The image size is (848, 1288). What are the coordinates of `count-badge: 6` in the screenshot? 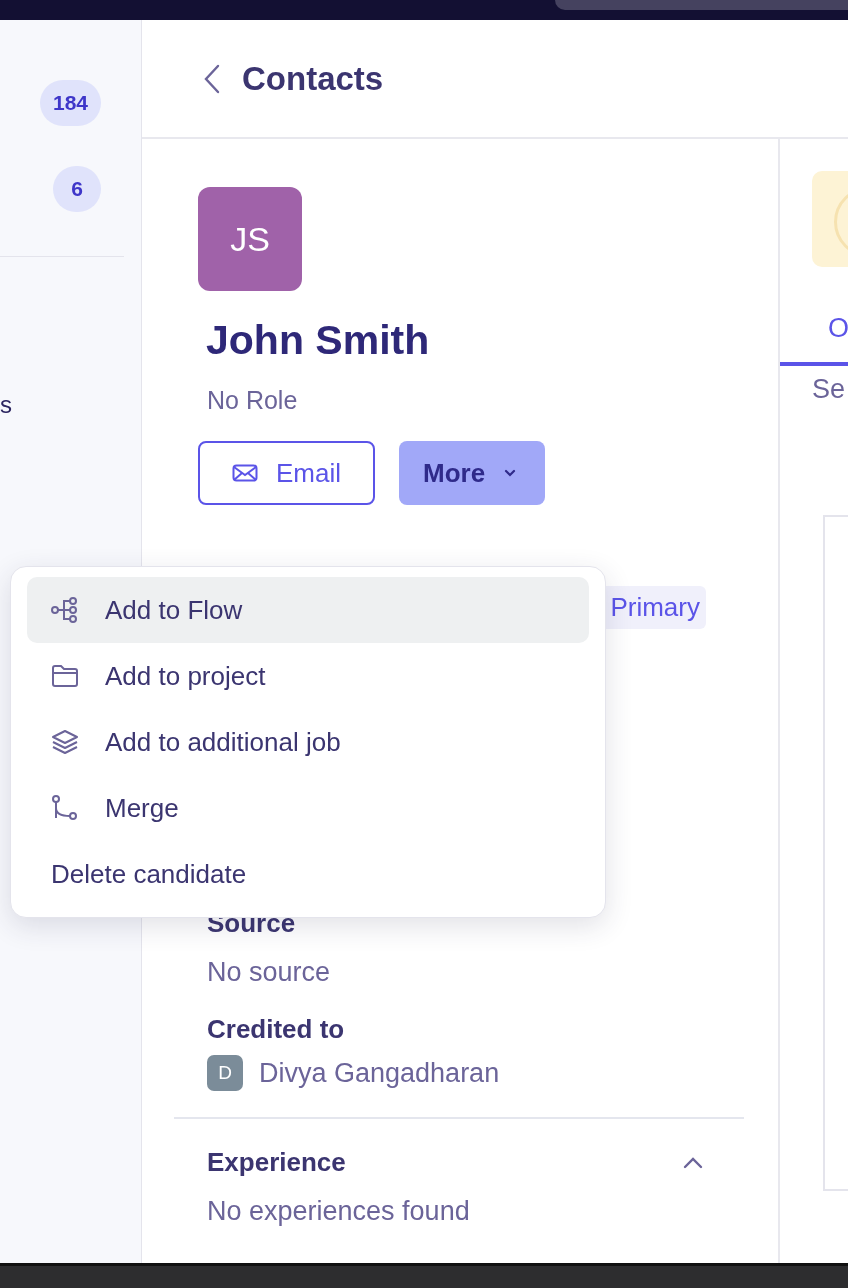 It's located at (77, 189).